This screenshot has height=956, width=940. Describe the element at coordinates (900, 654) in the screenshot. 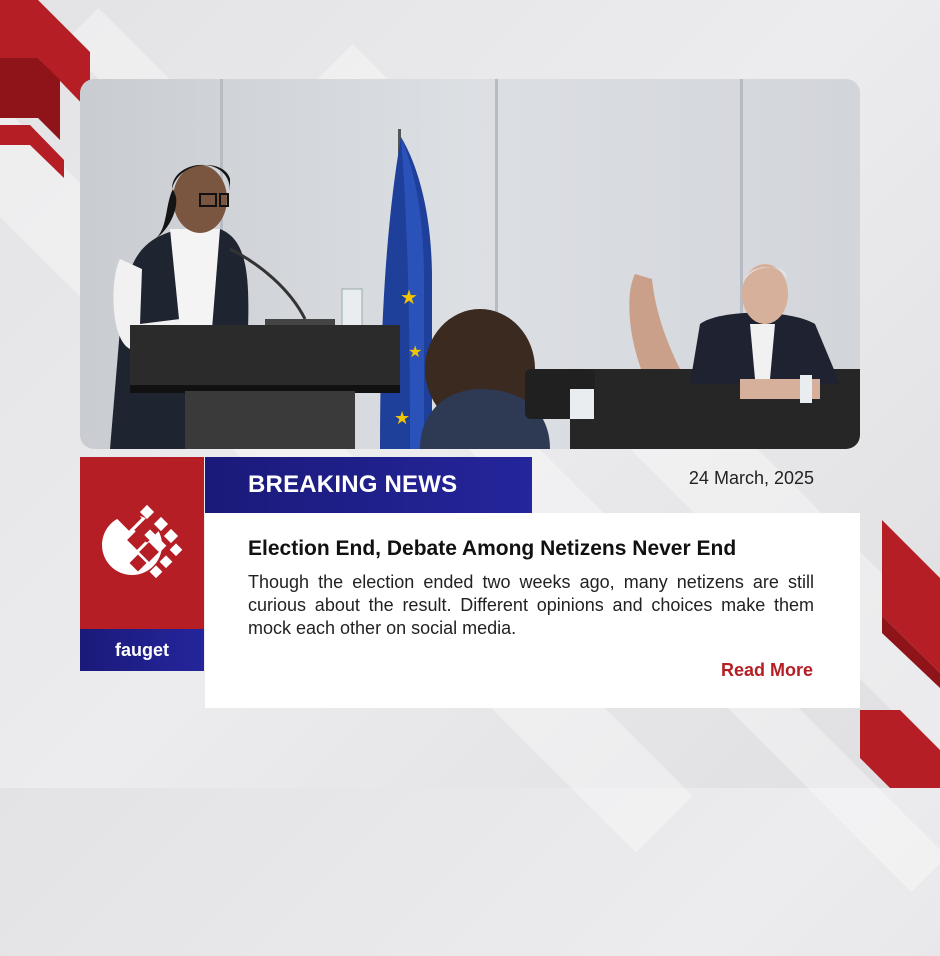

I see `decorative-chevron-bottom-right` at that location.